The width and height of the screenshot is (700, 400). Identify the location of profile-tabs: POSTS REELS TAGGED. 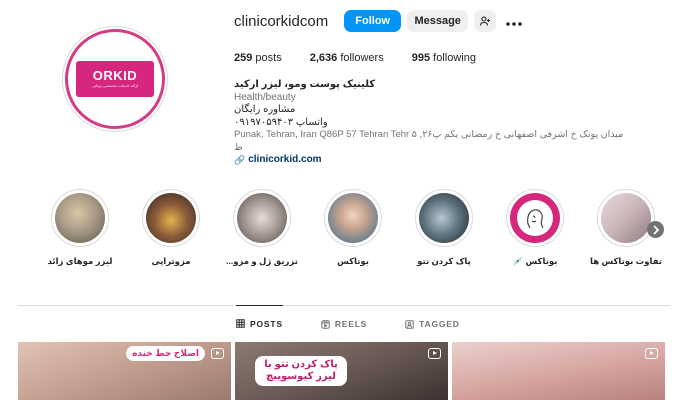
(367, 323).